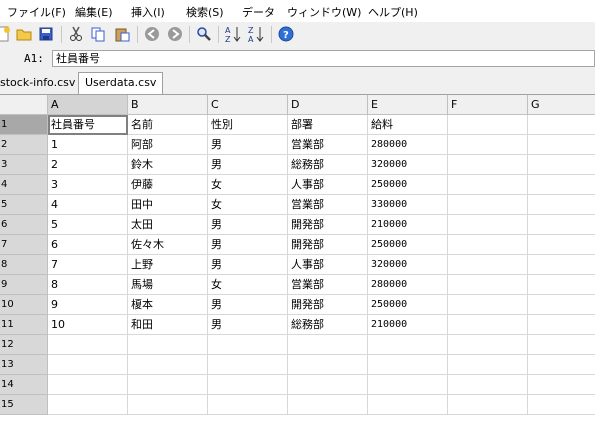 The width and height of the screenshot is (595, 441). What do you see at coordinates (324, 12) in the screenshot?
I see `menu-window: ウィンドウ(W)` at bounding box center [324, 12].